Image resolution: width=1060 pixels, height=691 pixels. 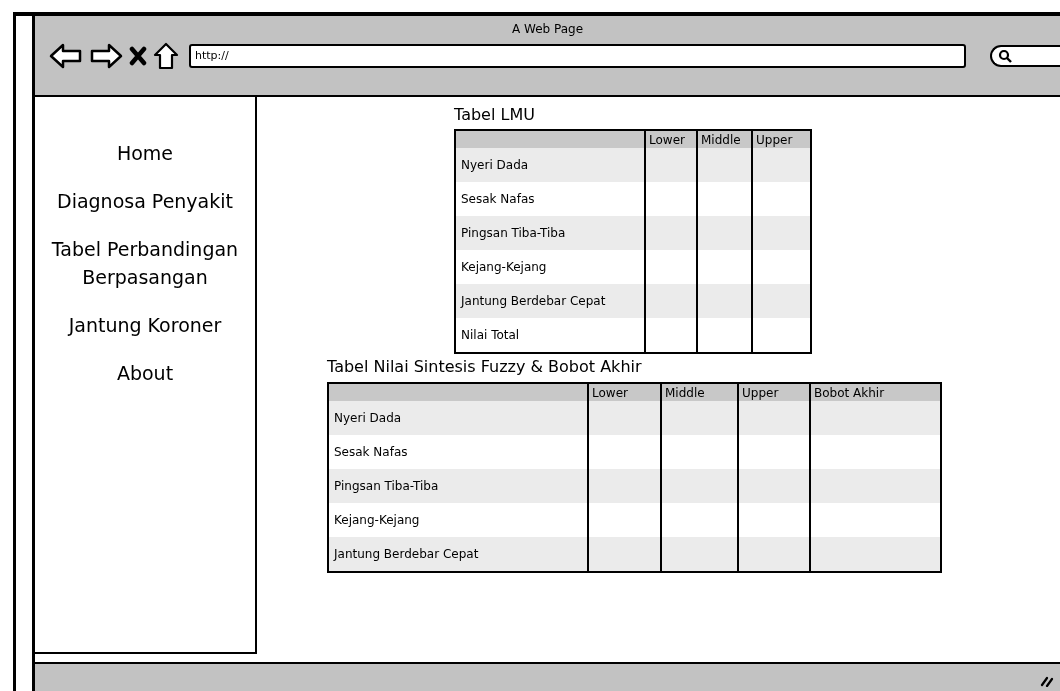 I want to click on sidebar-link: Tabel Perbandingan Berpasangan, so click(x=145, y=263).